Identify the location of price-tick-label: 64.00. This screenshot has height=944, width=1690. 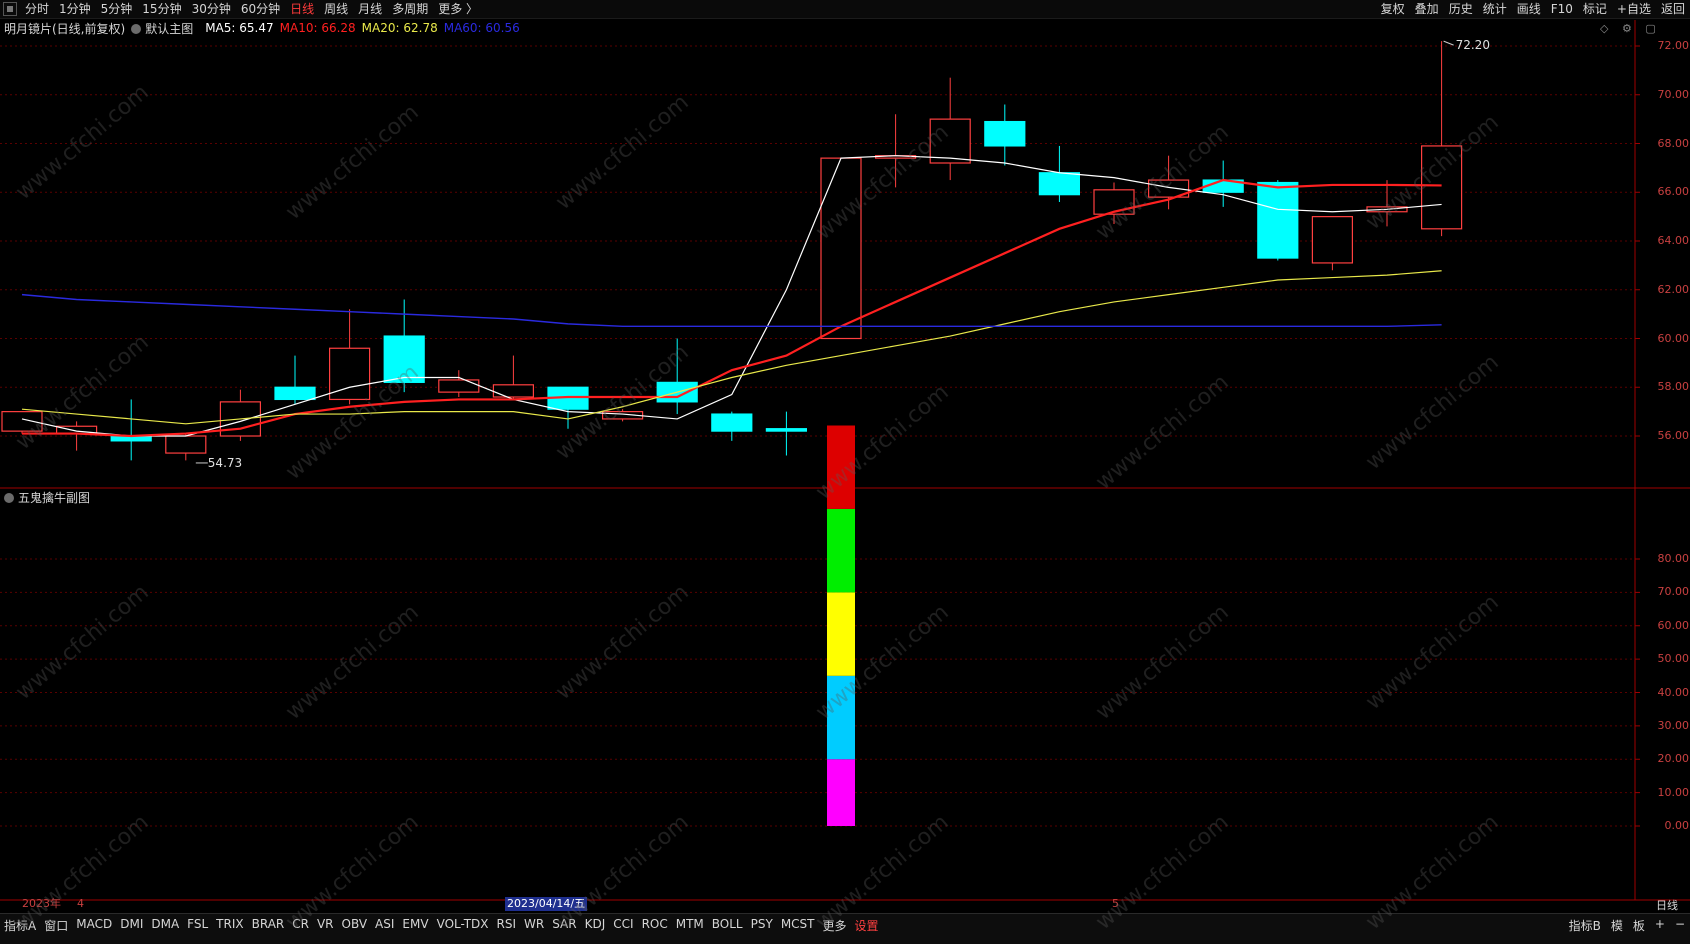
(1673, 240).